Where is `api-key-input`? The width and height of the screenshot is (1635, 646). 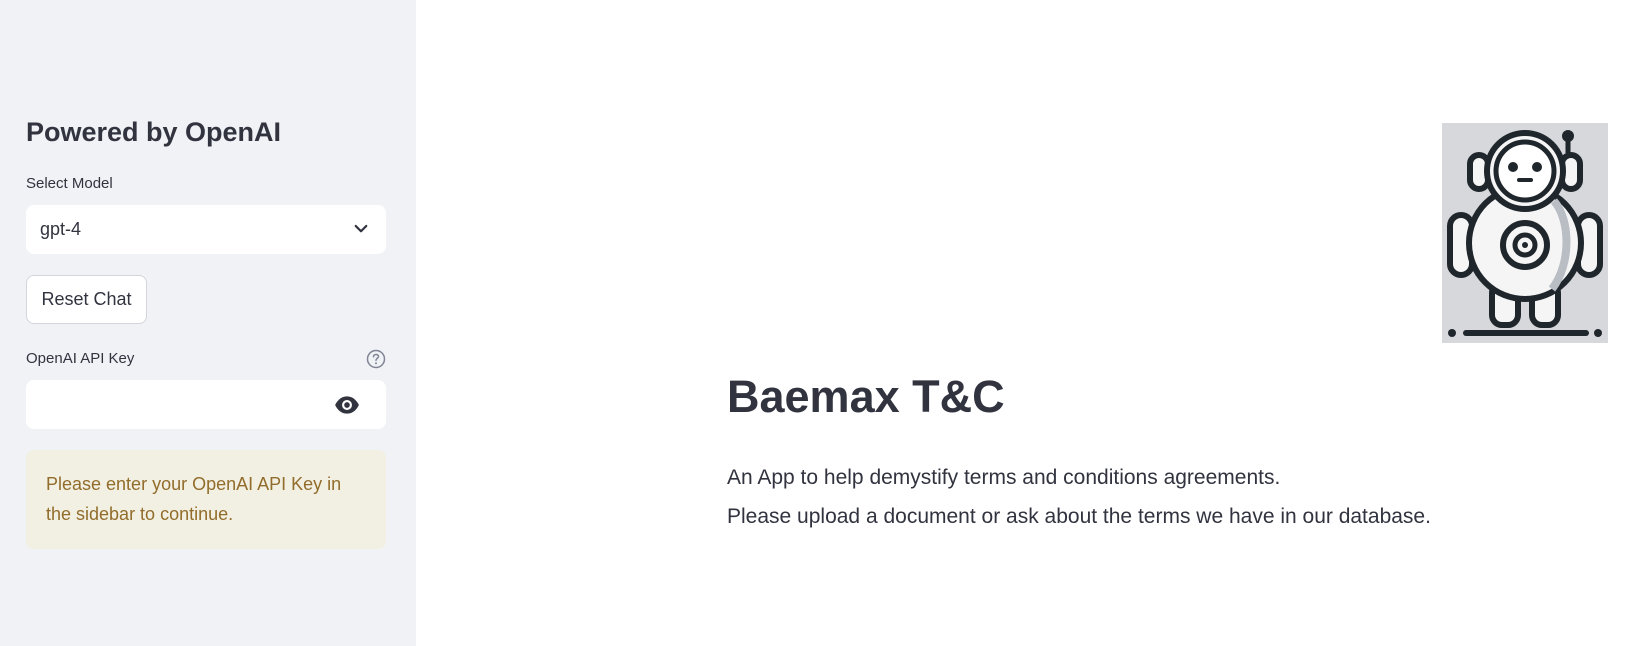 api-key-input is located at coordinates (176, 404).